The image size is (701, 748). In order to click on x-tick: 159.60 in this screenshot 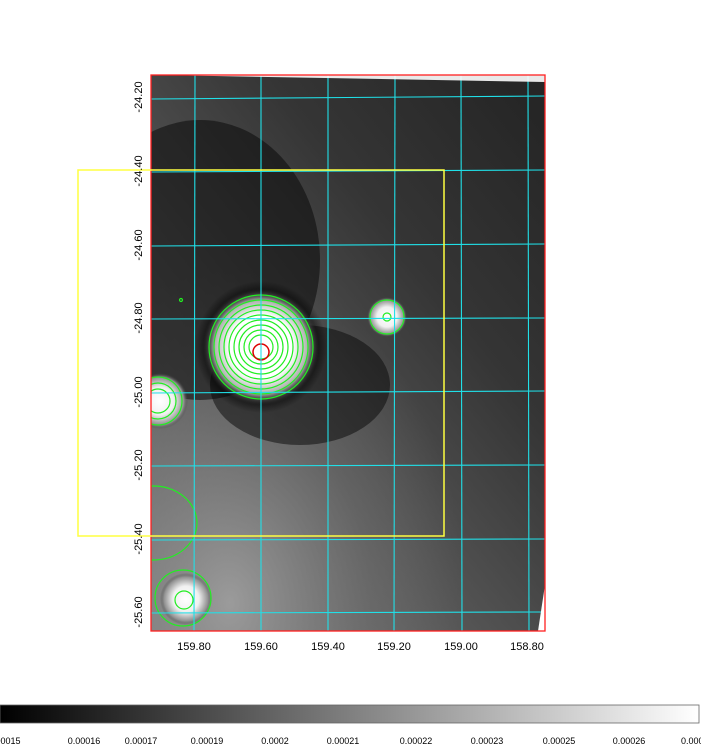, I will do `click(261, 647)`.